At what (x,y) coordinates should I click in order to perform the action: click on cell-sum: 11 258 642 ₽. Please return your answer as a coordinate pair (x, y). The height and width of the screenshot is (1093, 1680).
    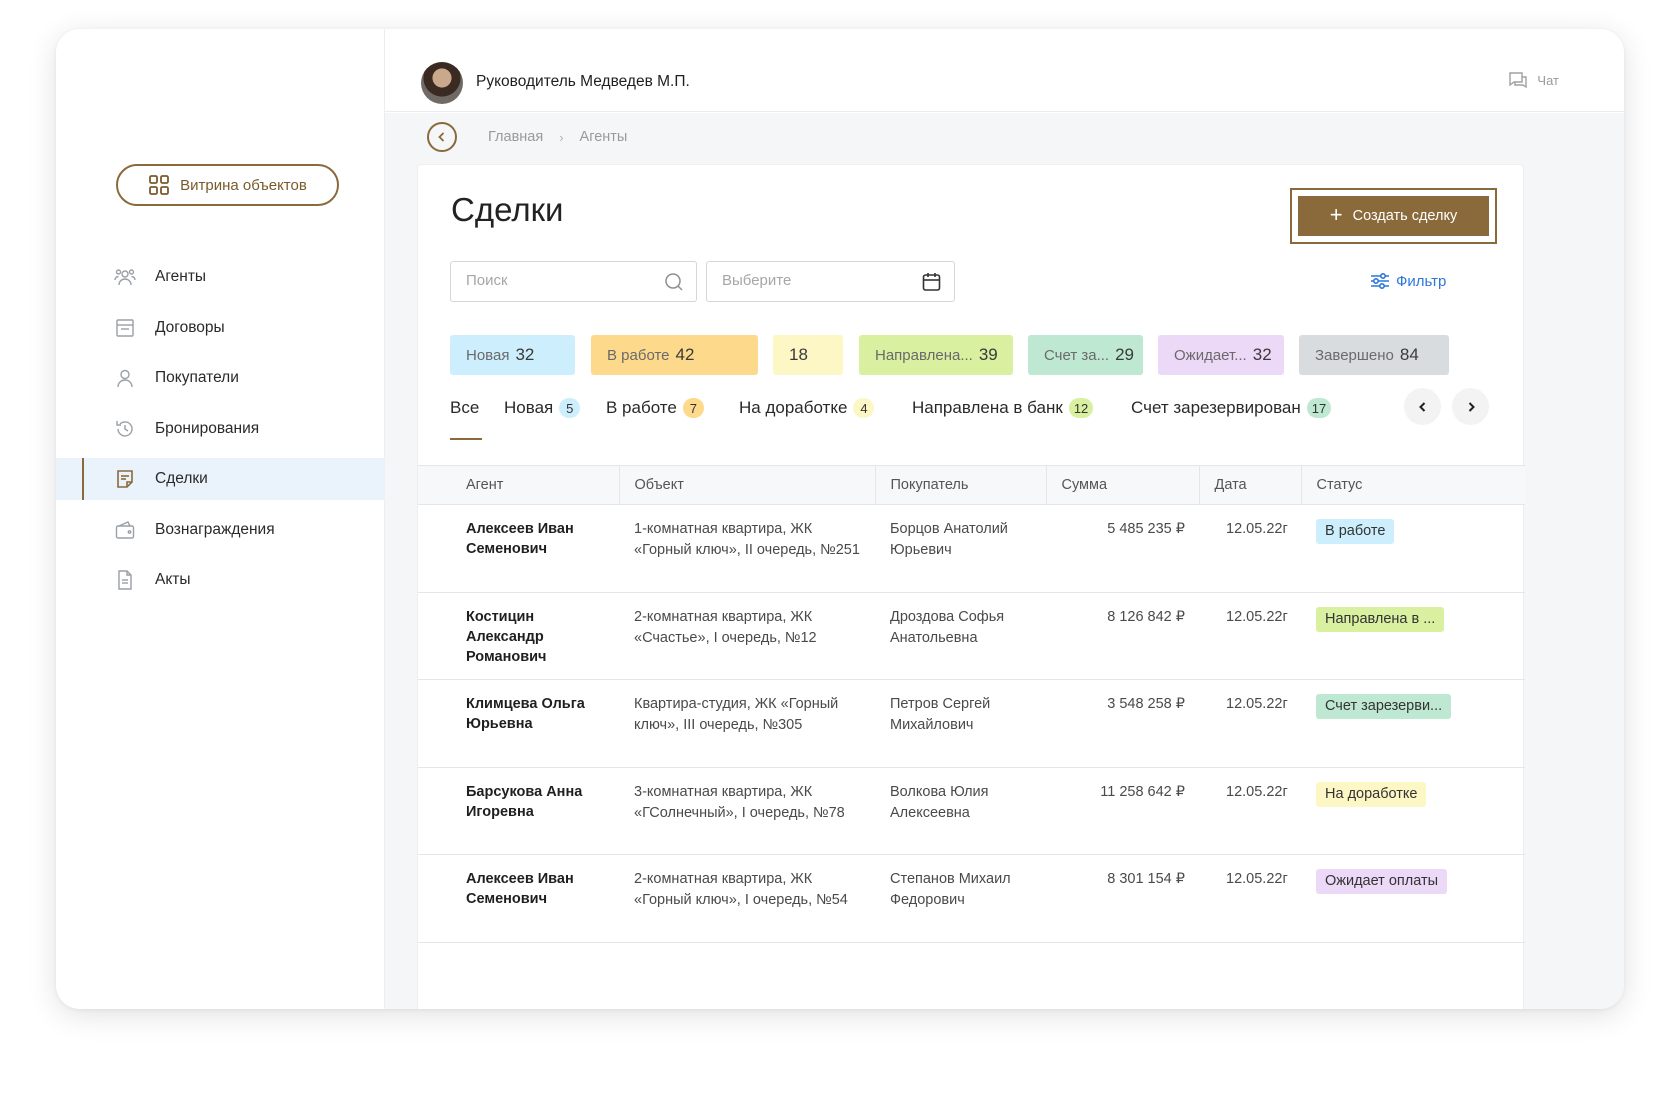
    Looking at the image, I should click on (1122, 811).